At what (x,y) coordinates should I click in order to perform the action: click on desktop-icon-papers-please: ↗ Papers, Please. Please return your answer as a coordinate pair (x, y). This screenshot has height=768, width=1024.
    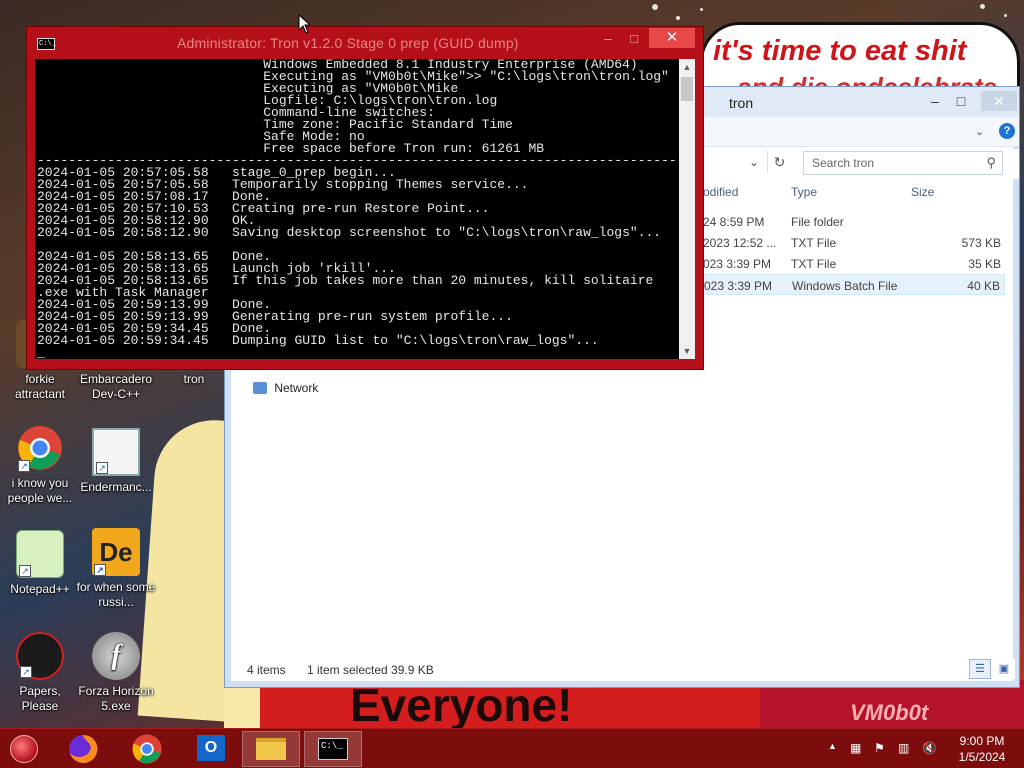
    Looking at the image, I should click on (40, 673).